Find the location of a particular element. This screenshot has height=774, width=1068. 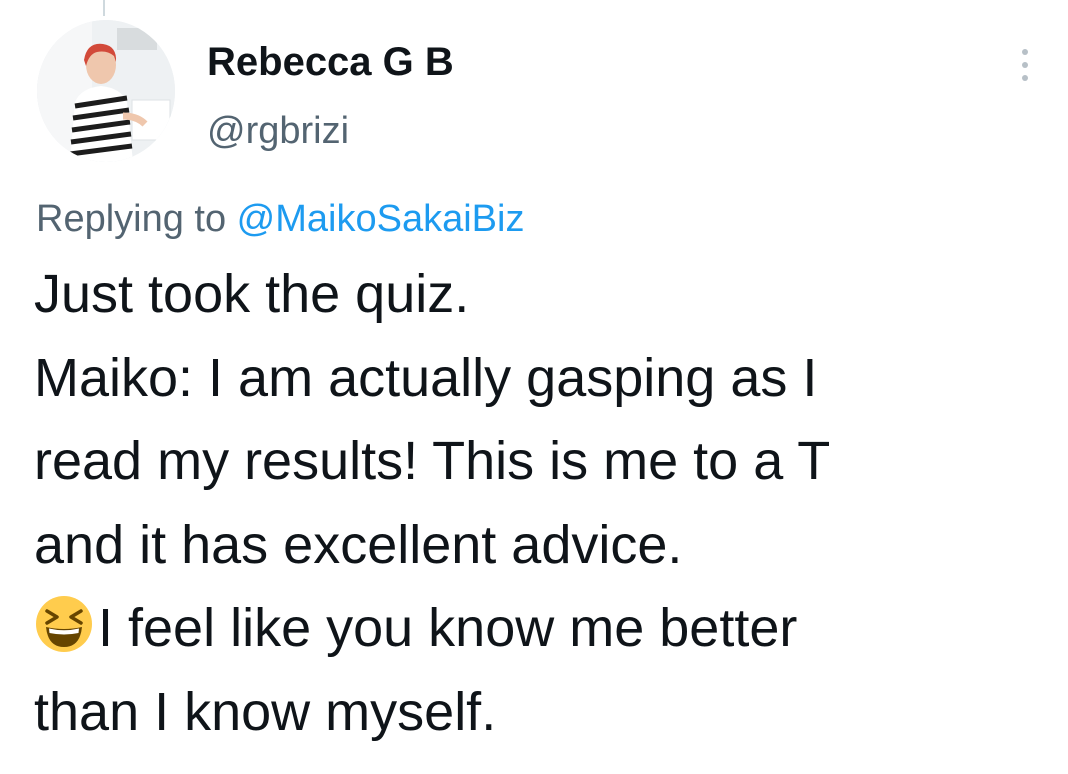

tweet-text-line-with-emoji: I feel like you know me better is located at coordinates (539, 629).